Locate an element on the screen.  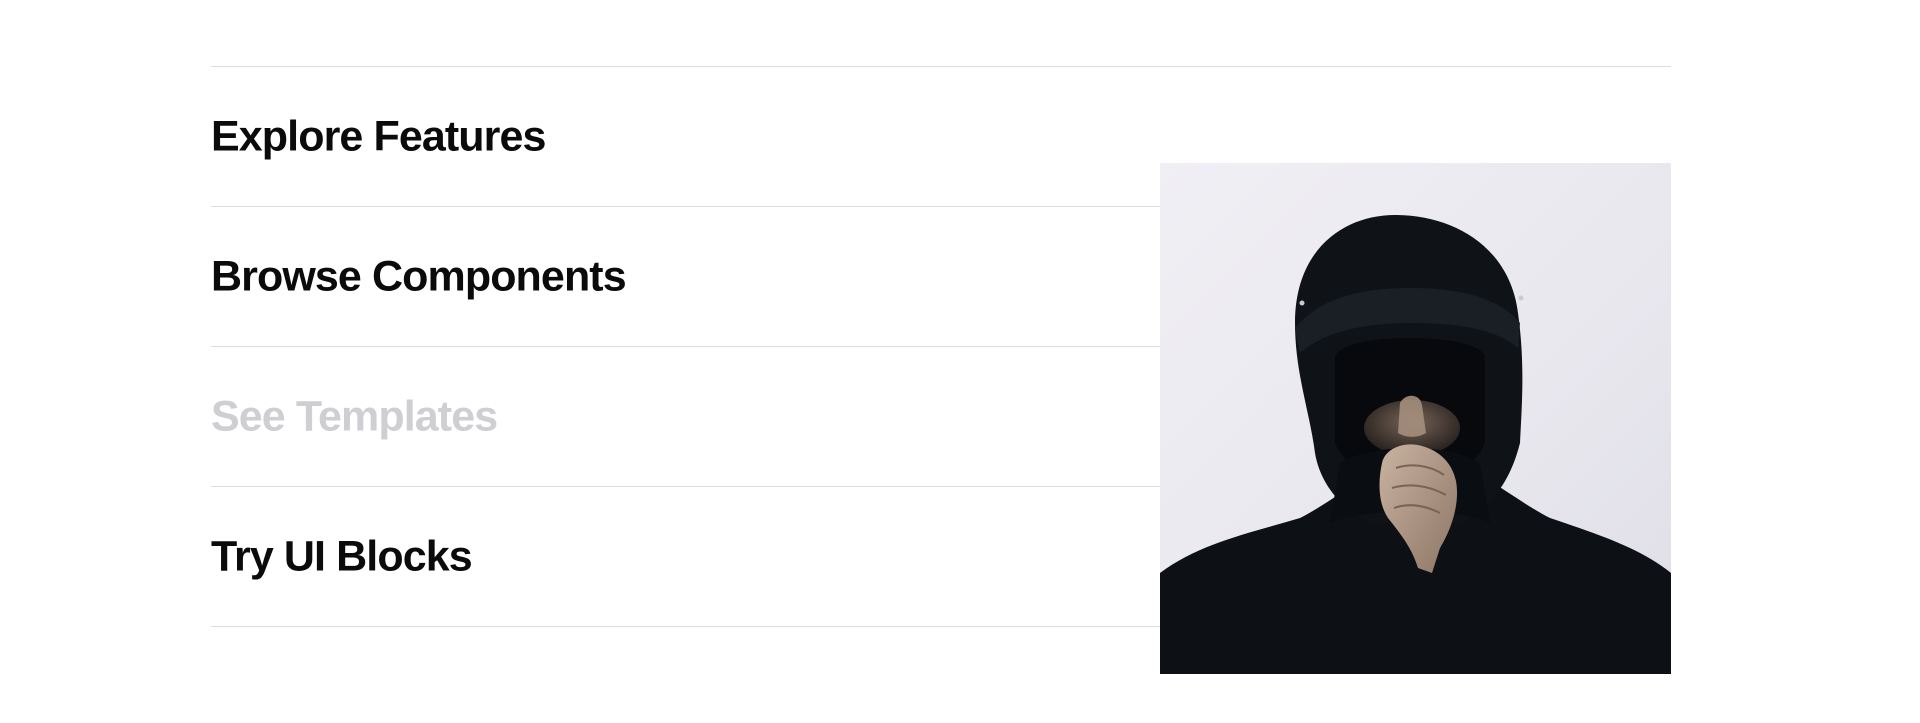
menu-item-label: Explore Features is located at coordinates (378, 136).